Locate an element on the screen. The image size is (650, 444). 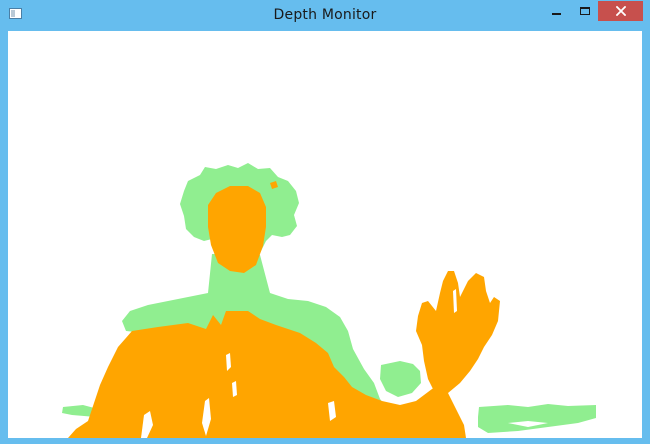
maximize-button is located at coordinates (584, 11).